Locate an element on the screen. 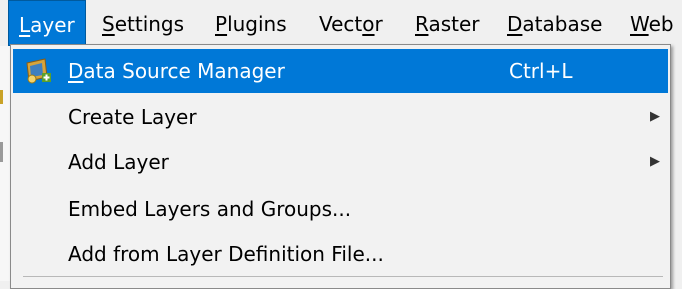 The height and width of the screenshot is (289, 682). menu-item-label: Data Source Manager is located at coordinates (176, 71).